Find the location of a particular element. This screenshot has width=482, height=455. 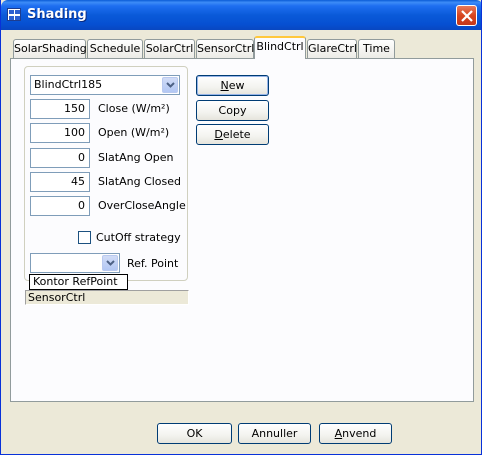

slat-angle-open-field: 0 is located at coordinates (60, 158).